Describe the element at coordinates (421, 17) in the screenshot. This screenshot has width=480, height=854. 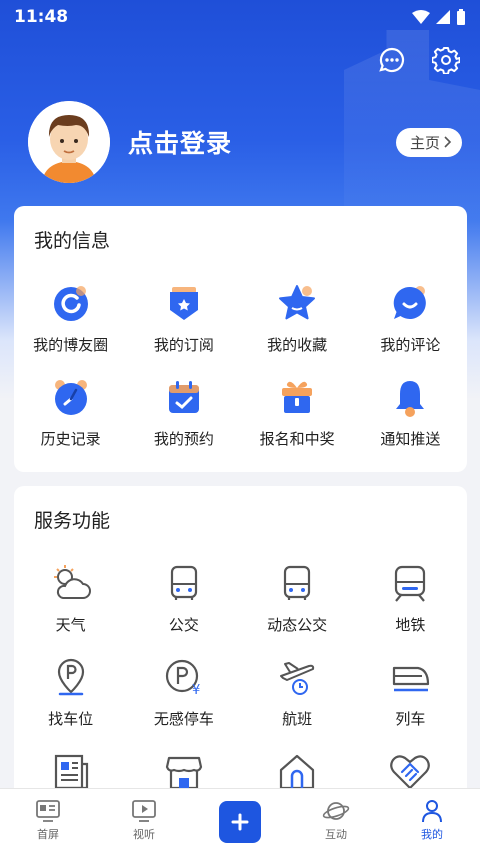
I see `wifi-icon` at that location.